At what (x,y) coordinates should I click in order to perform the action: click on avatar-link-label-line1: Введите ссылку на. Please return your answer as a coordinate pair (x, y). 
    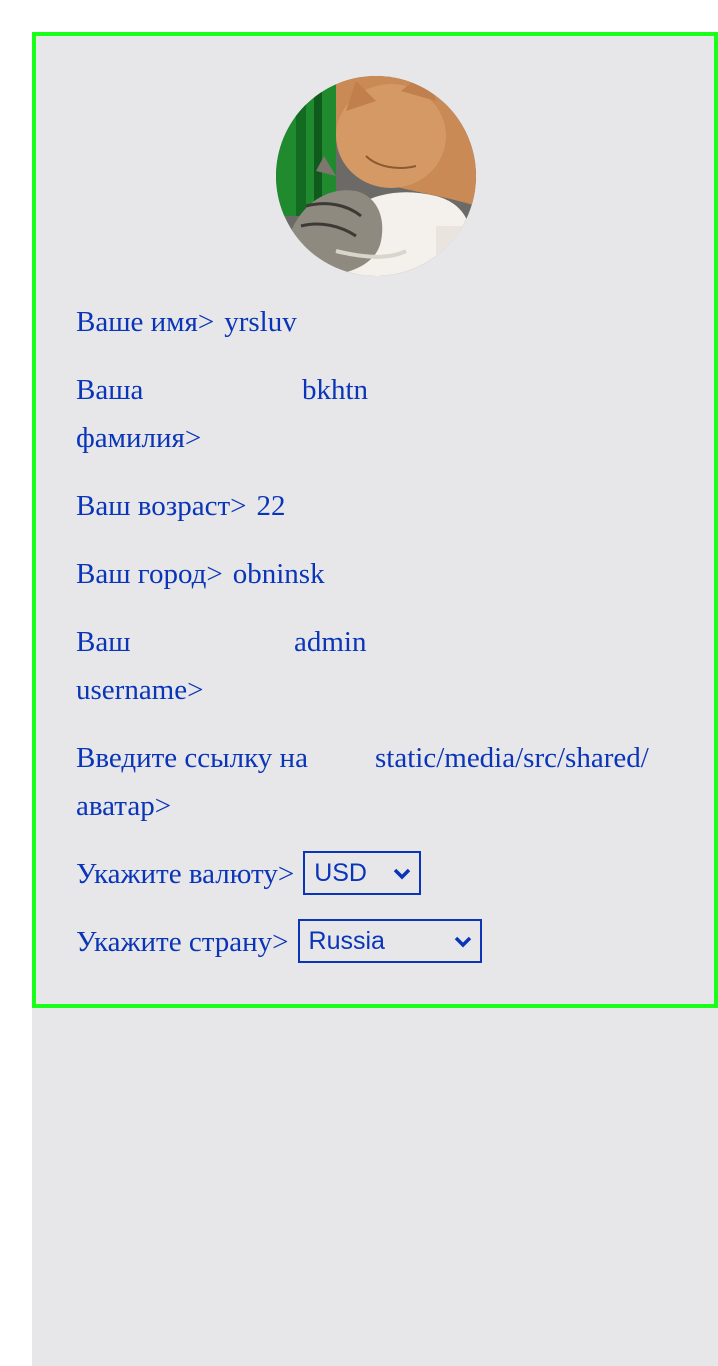
    Looking at the image, I should click on (192, 758).